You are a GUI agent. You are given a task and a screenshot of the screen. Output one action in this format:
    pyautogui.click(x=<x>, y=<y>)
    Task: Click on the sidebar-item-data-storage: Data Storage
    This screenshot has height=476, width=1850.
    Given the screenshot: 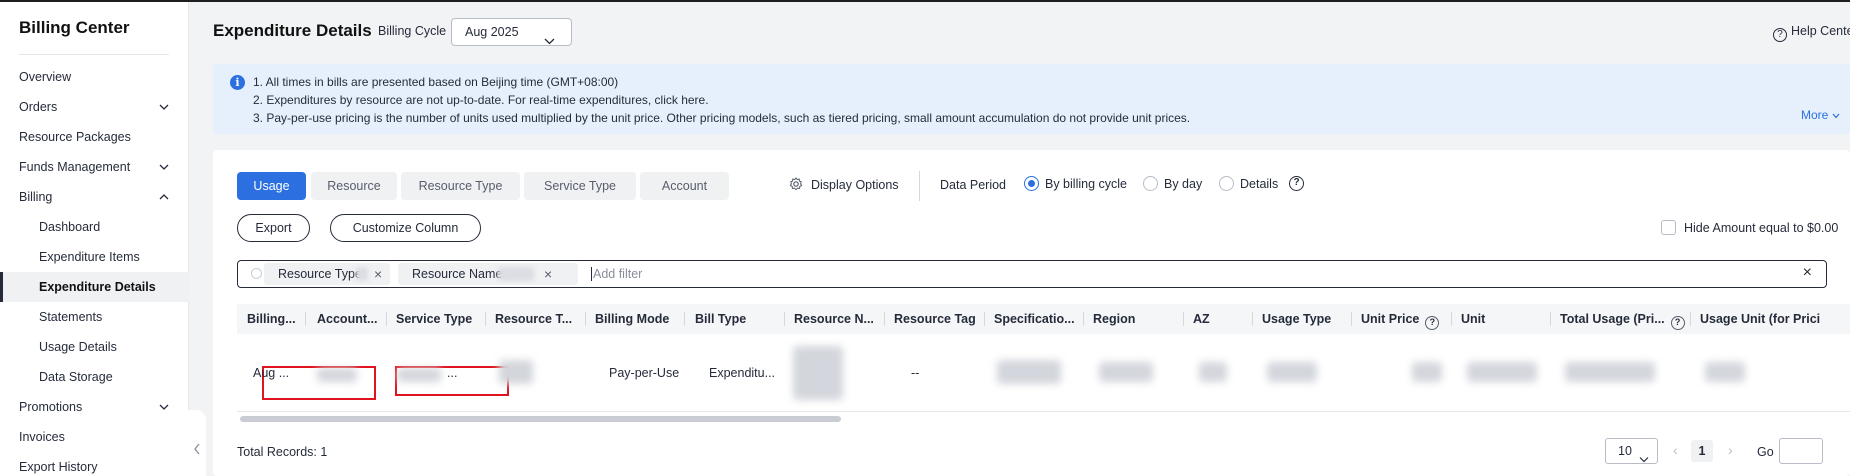 What is the action you would take?
    pyautogui.click(x=94, y=377)
    